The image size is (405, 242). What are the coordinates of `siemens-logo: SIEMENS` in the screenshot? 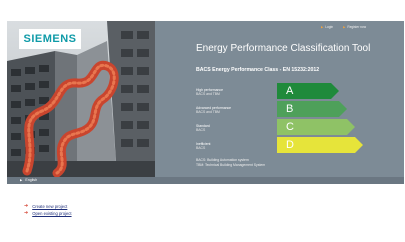 It's located at (50, 39).